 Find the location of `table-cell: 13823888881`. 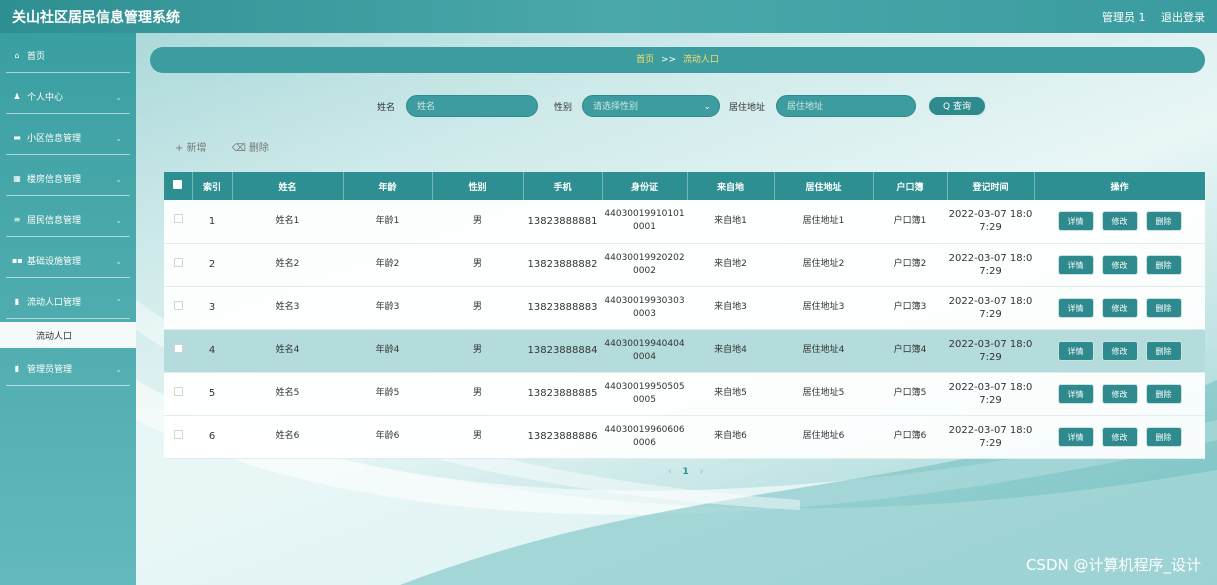

table-cell: 13823888881 is located at coordinates (562, 221).